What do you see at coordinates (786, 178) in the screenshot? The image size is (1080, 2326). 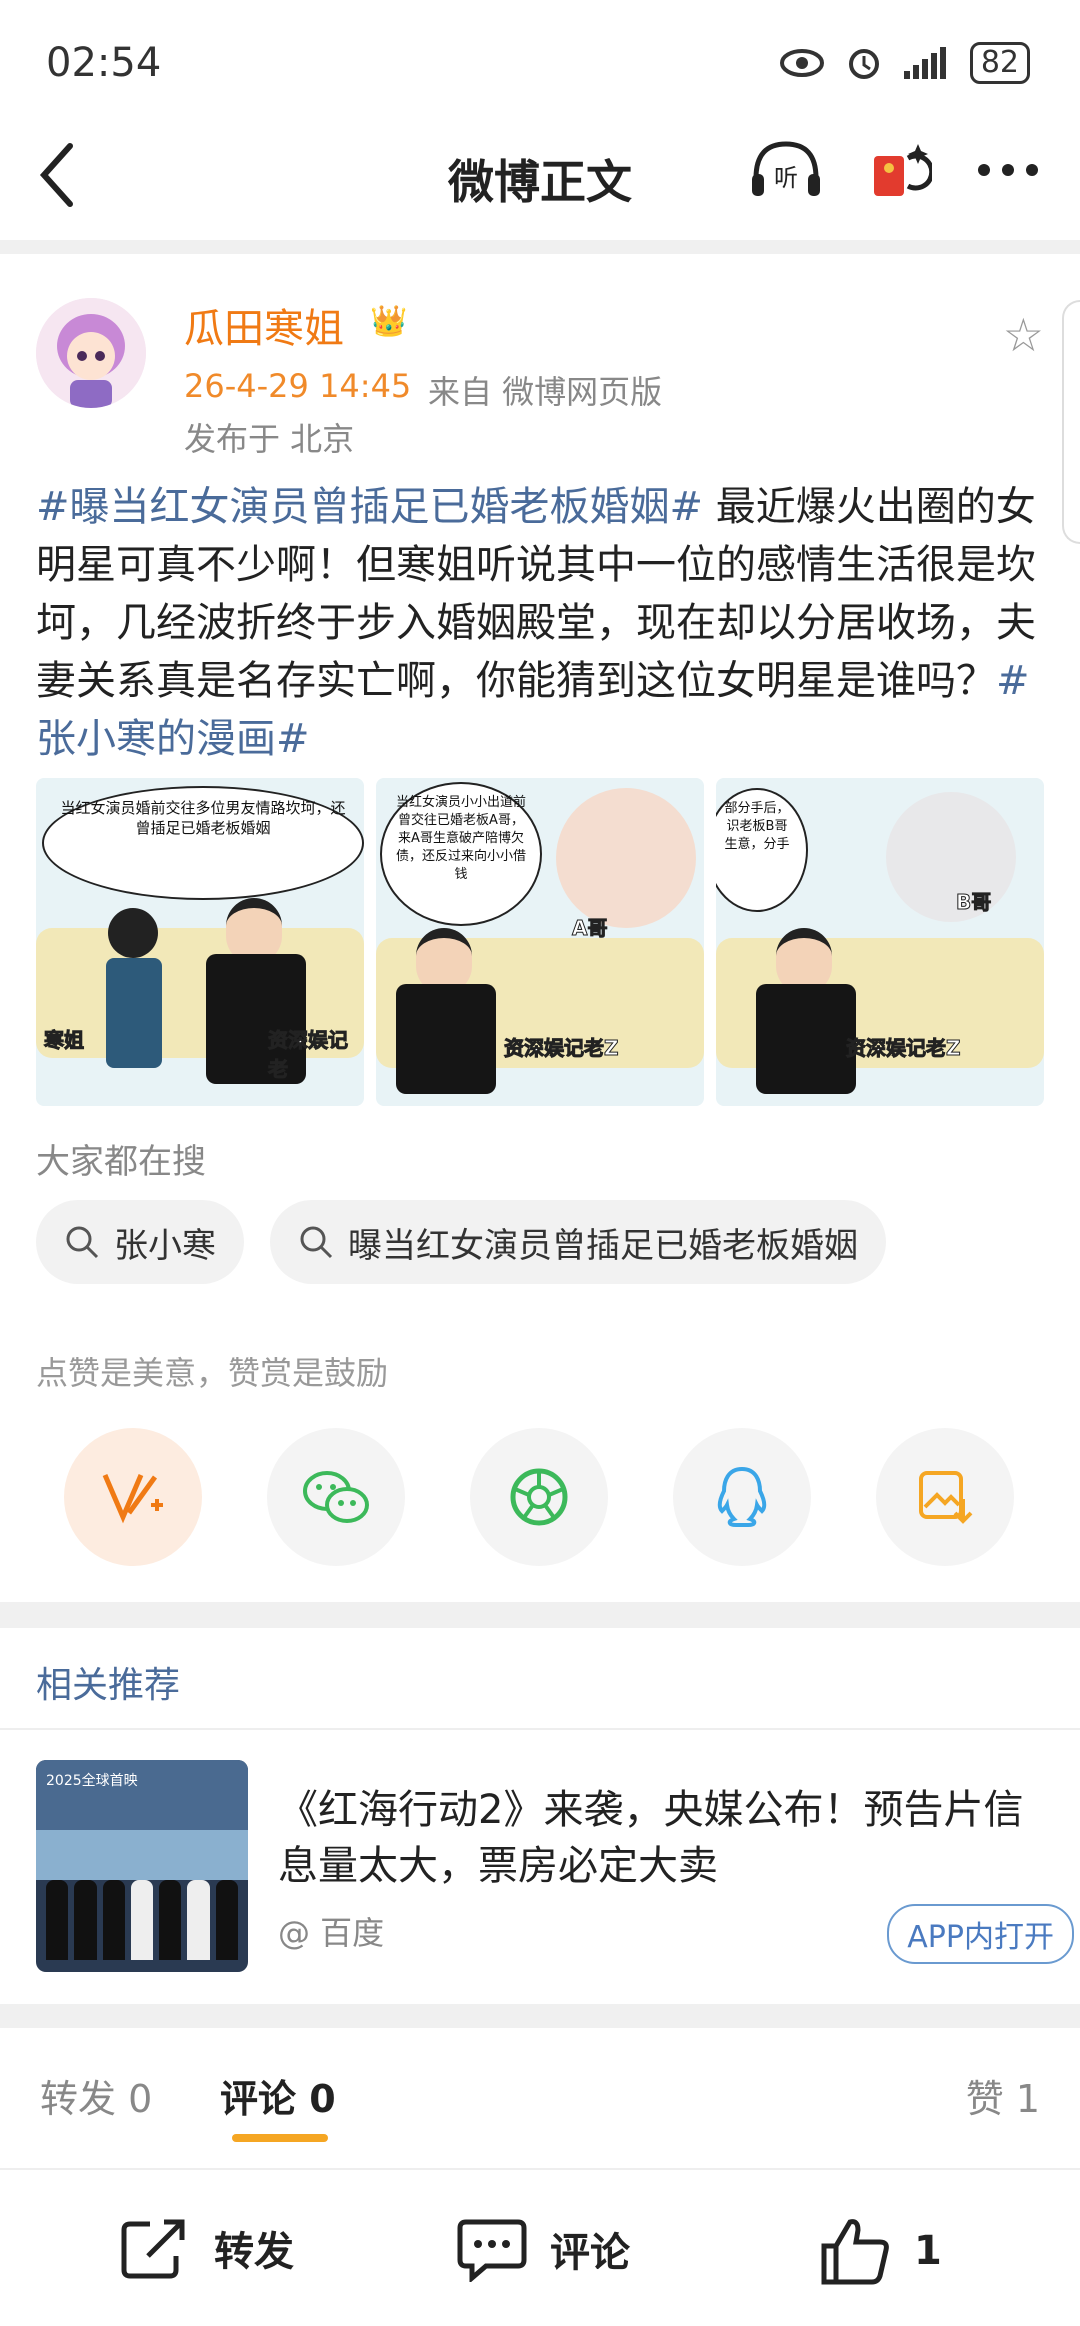 I see `svg-text: 听` at bounding box center [786, 178].